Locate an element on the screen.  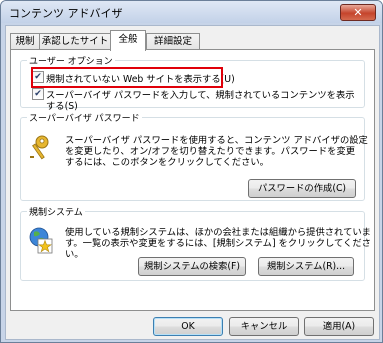
tab-general: 全般 is located at coordinates (128, 40).